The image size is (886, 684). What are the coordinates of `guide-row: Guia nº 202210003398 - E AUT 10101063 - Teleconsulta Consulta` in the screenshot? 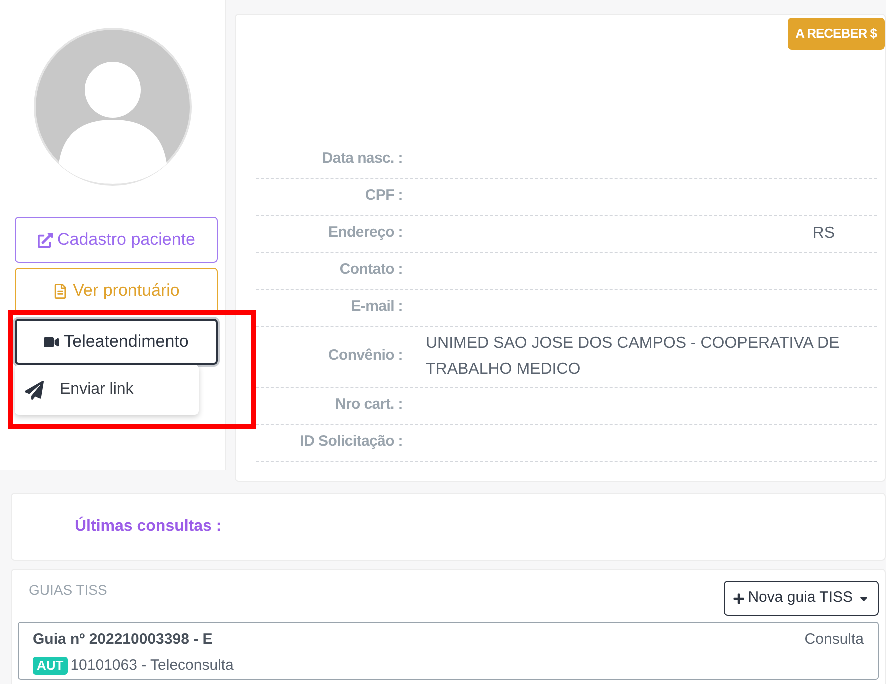 It's located at (448, 651).